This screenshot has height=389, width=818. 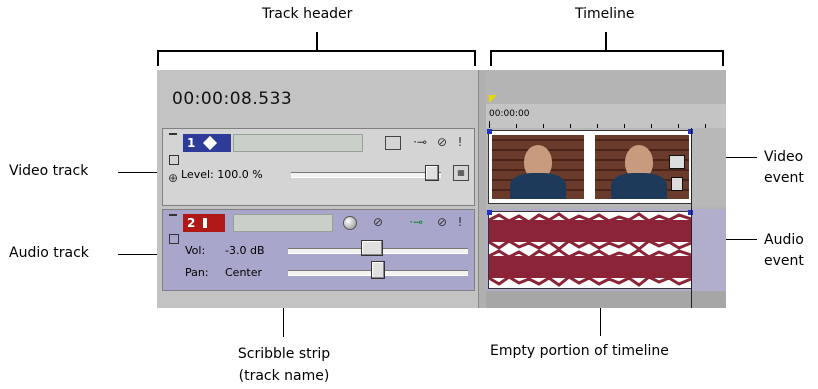 What do you see at coordinates (579, 351) in the screenshot?
I see `empty-timeline-callout: Empty portion of timeline` at bounding box center [579, 351].